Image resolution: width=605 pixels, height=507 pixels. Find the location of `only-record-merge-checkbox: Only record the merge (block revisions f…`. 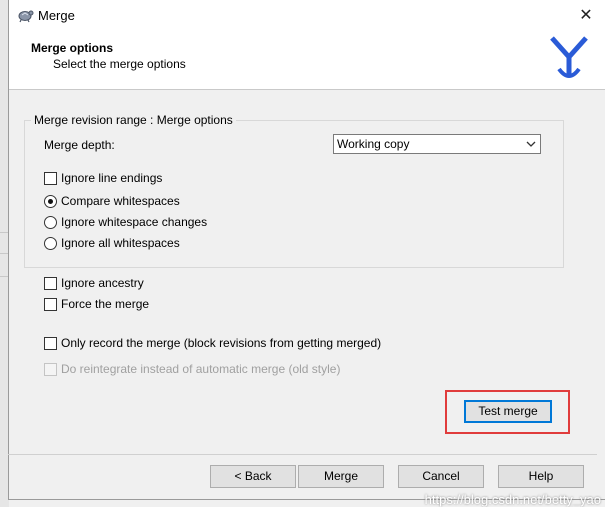

only-record-merge-checkbox: Only record the merge (block revisions f… is located at coordinates (212, 343).